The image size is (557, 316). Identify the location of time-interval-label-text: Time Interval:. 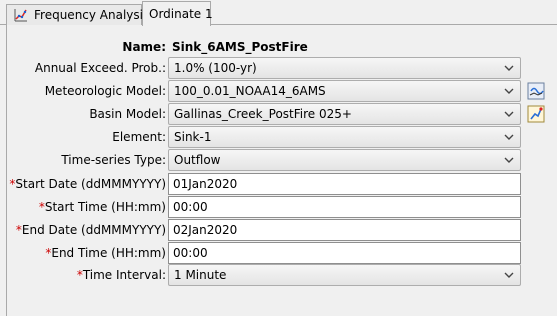
(124, 275).